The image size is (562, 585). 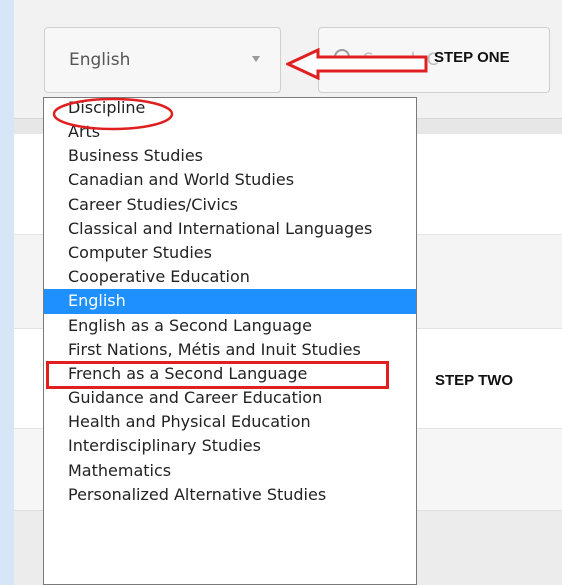 What do you see at coordinates (230, 156) in the screenshot?
I see `dropdown-option: Business Studies` at bounding box center [230, 156].